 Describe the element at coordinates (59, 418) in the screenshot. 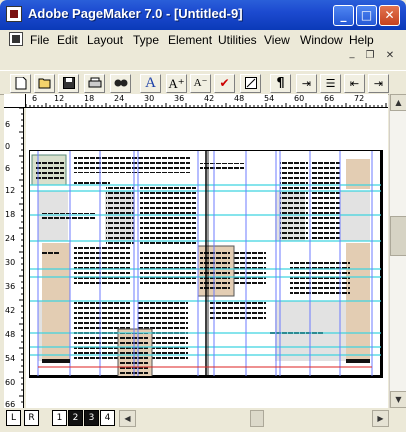

I see `page-tab-1: 1` at that location.